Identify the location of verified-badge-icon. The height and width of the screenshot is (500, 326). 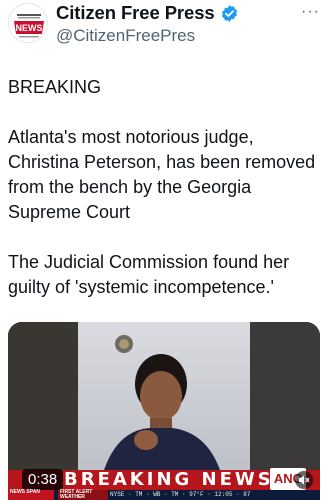
(229, 13).